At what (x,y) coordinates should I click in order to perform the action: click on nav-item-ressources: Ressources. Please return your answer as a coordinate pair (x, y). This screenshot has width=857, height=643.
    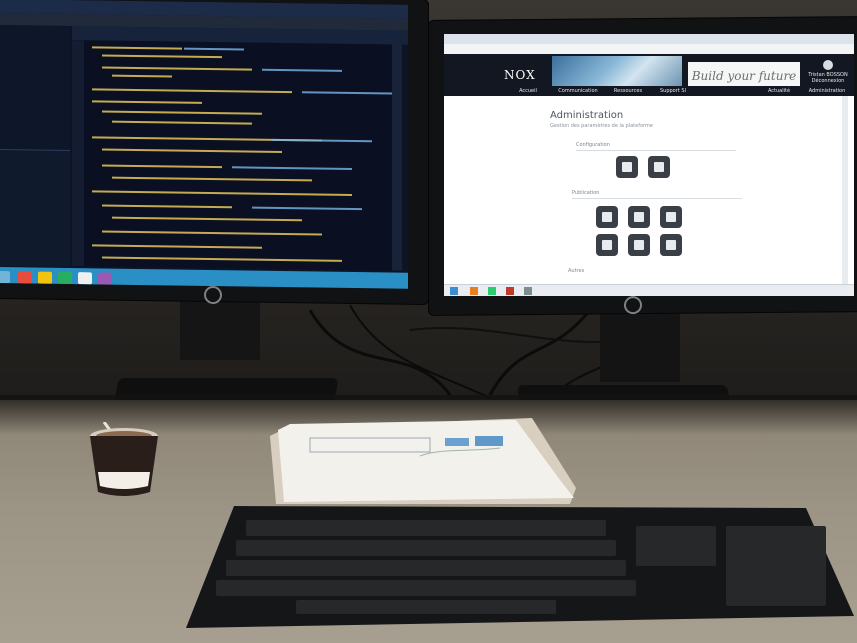
    Looking at the image, I should click on (628, 91).